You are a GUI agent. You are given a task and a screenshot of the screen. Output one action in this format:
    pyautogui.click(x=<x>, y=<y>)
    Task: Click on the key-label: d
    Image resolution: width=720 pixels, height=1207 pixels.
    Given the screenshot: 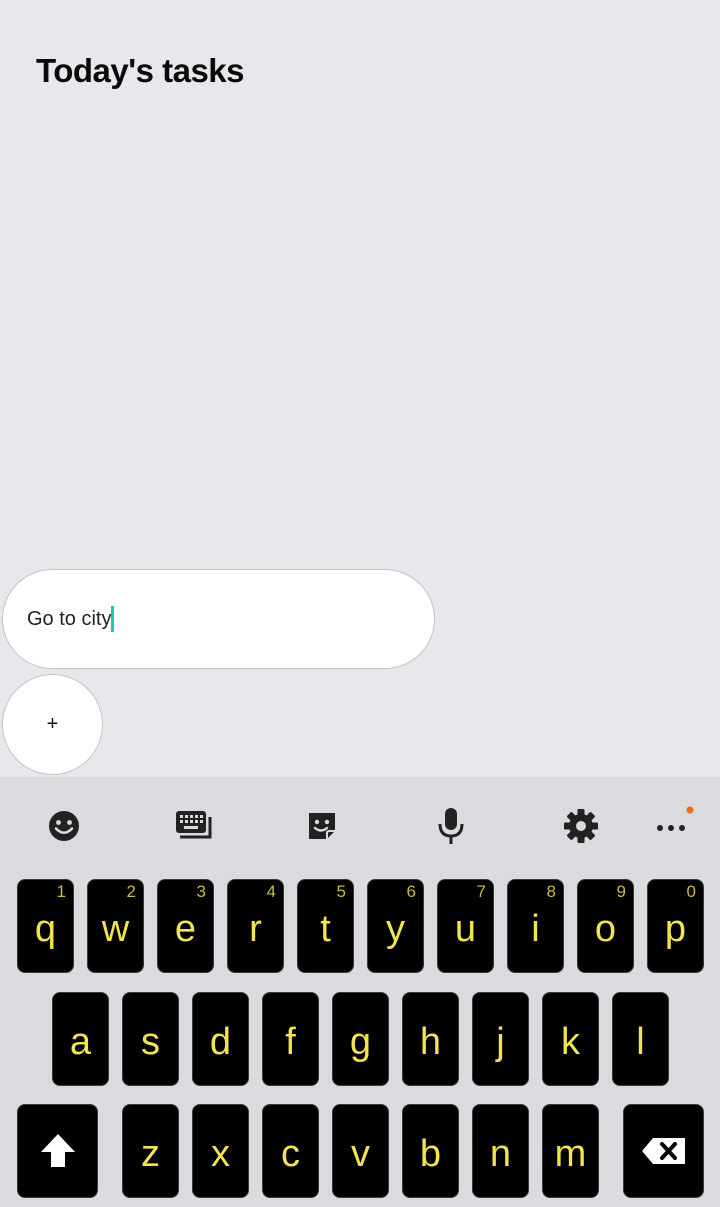 What is the action you would take?
    pyautogui.click(x=220, y=1041)
    